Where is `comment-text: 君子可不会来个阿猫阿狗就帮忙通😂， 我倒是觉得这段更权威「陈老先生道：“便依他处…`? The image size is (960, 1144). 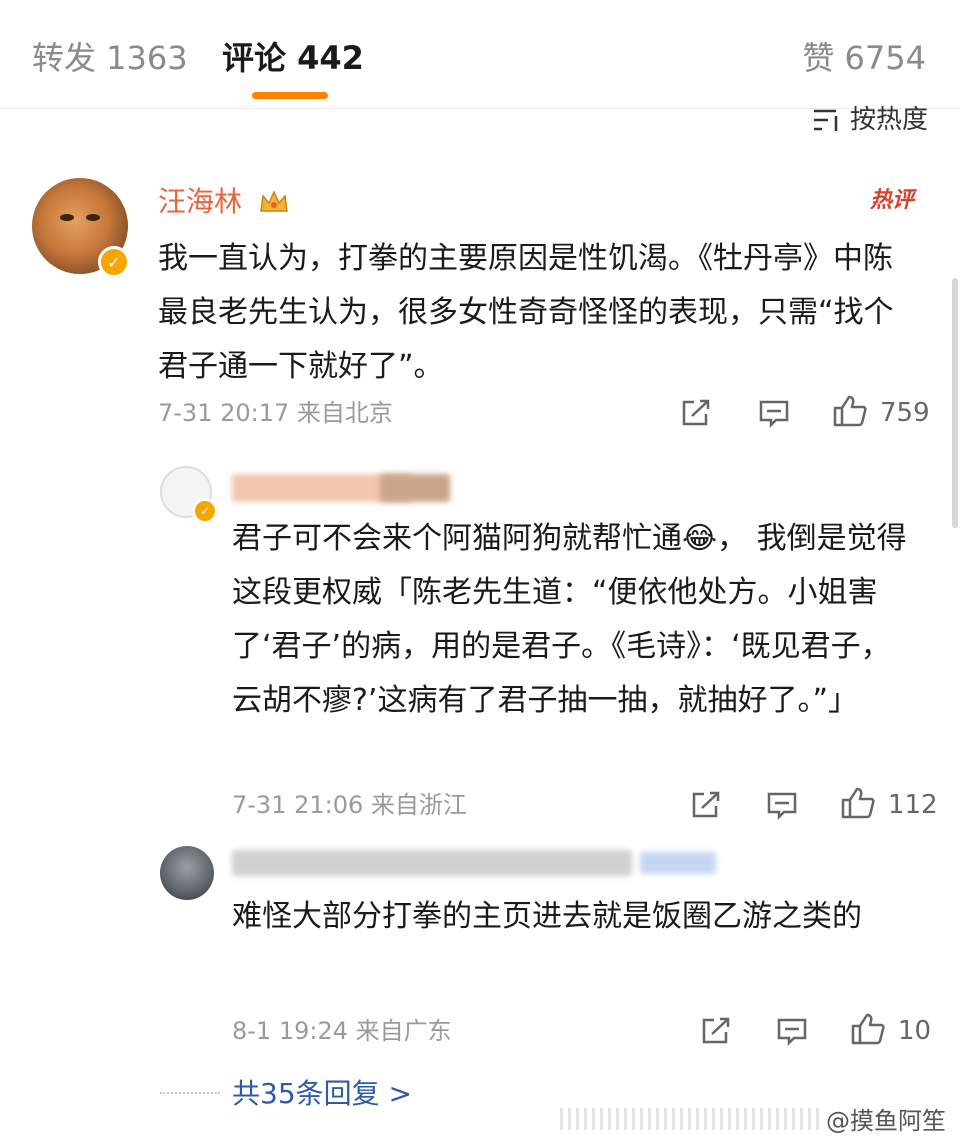
comment-text: 君子可不会来个阿猫阿狗就帮忙通😂， 我倒是觉得这段更权威「陈老先生道：“便依他处… is located at coordinates (569, 619).